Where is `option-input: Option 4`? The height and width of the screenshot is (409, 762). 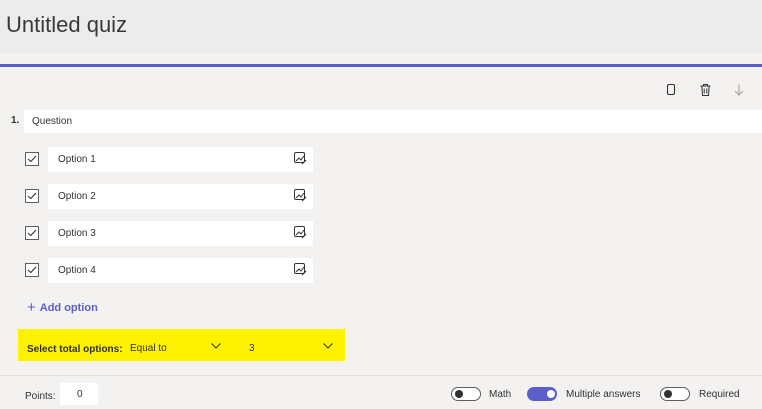
option-input: Option 4 is located at coordinates (180, 270).